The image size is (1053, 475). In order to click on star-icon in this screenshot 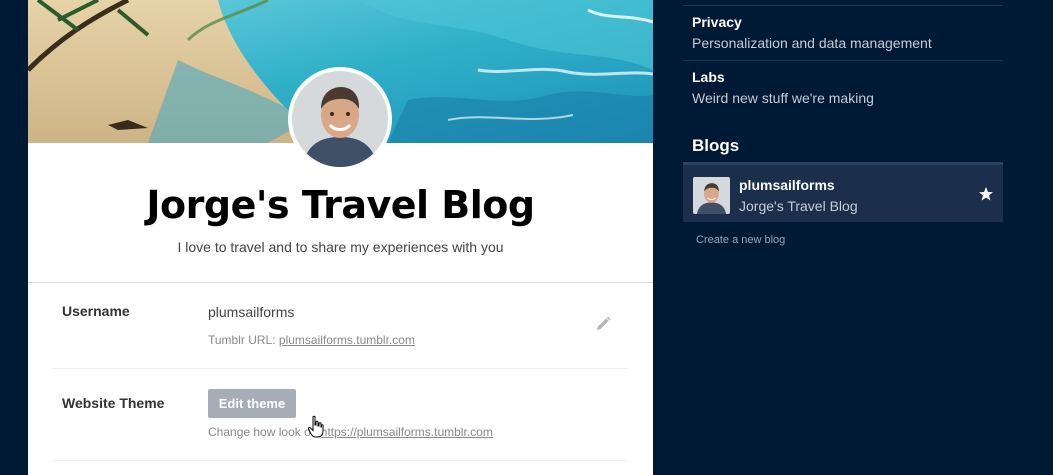, I will do `click(986, 194)`.